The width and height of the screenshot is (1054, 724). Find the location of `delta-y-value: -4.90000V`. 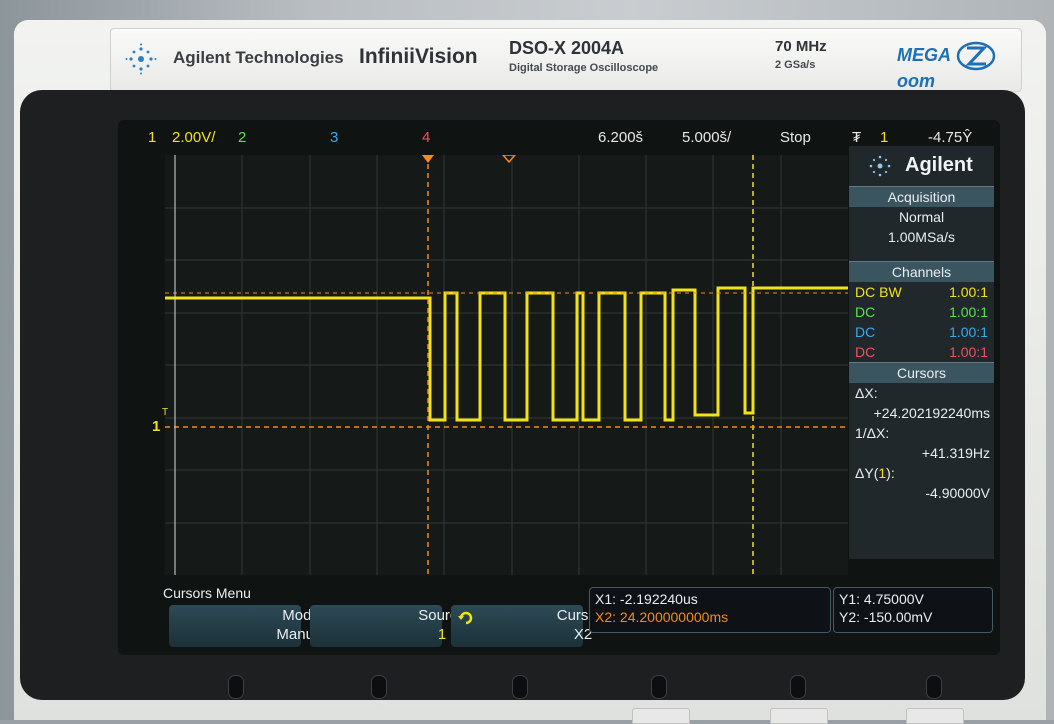

delta-y-value: -4.90000V is located at coordinates (957, 493).